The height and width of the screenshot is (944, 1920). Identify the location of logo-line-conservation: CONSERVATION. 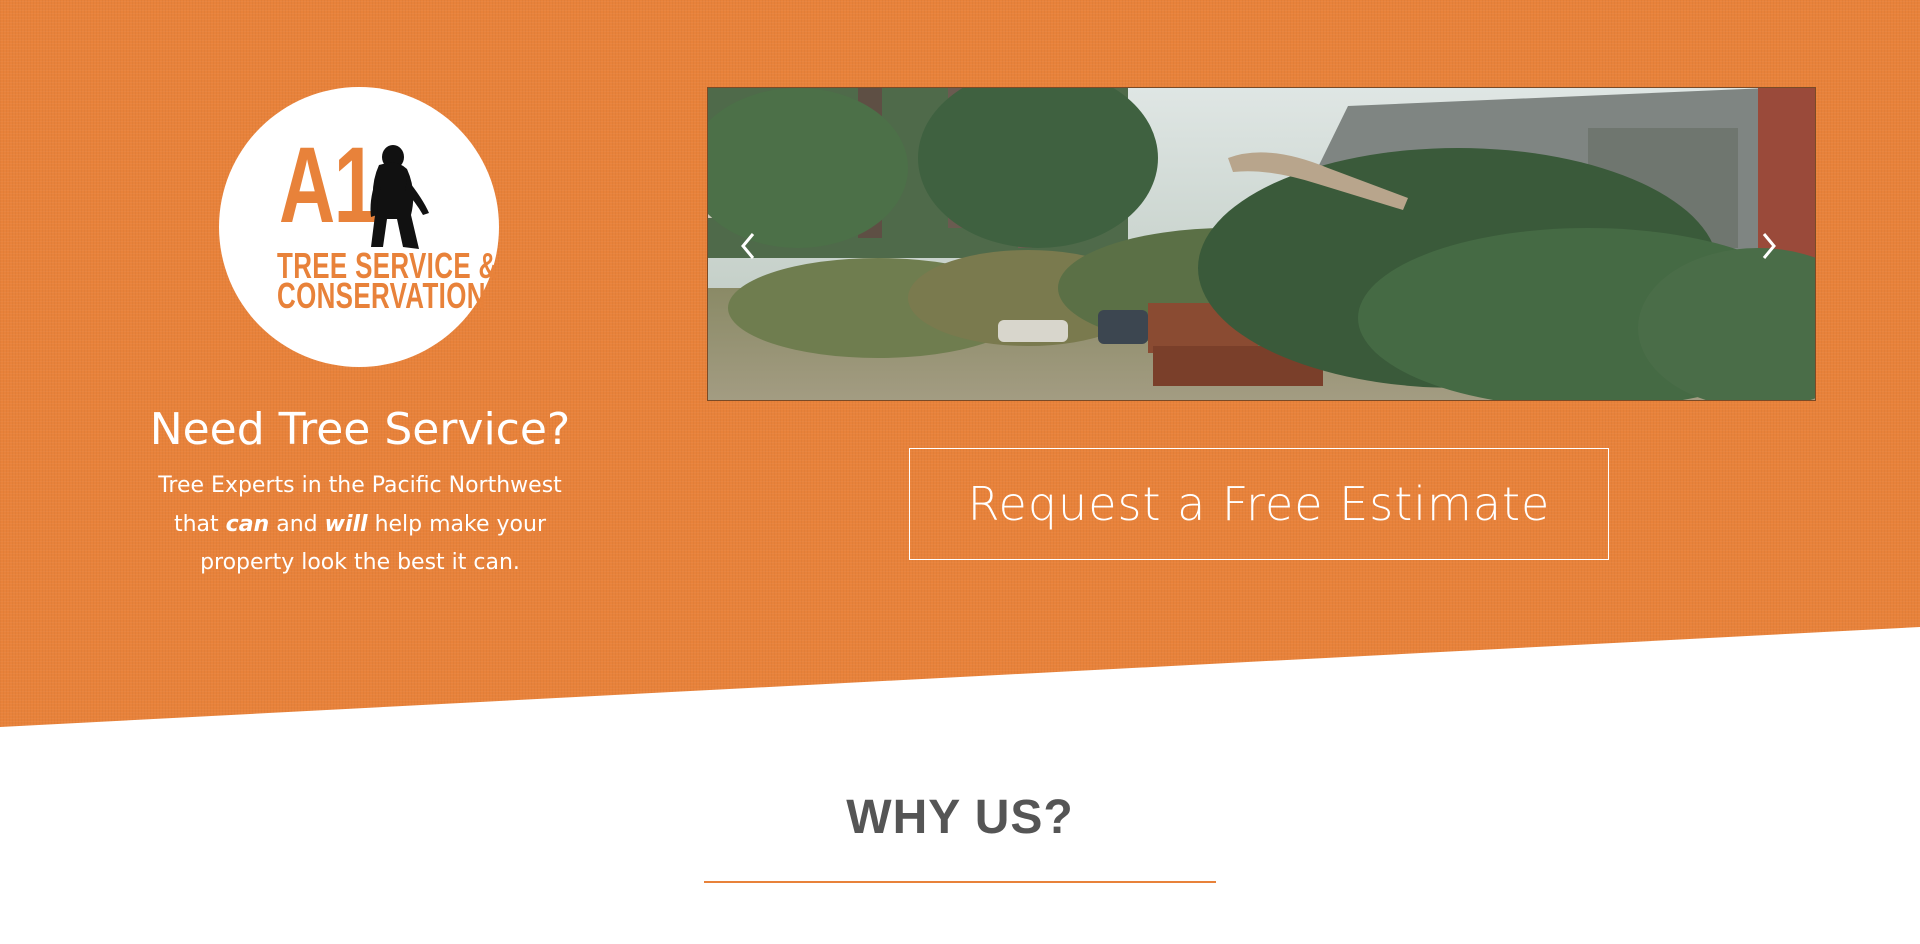
(381, 295).